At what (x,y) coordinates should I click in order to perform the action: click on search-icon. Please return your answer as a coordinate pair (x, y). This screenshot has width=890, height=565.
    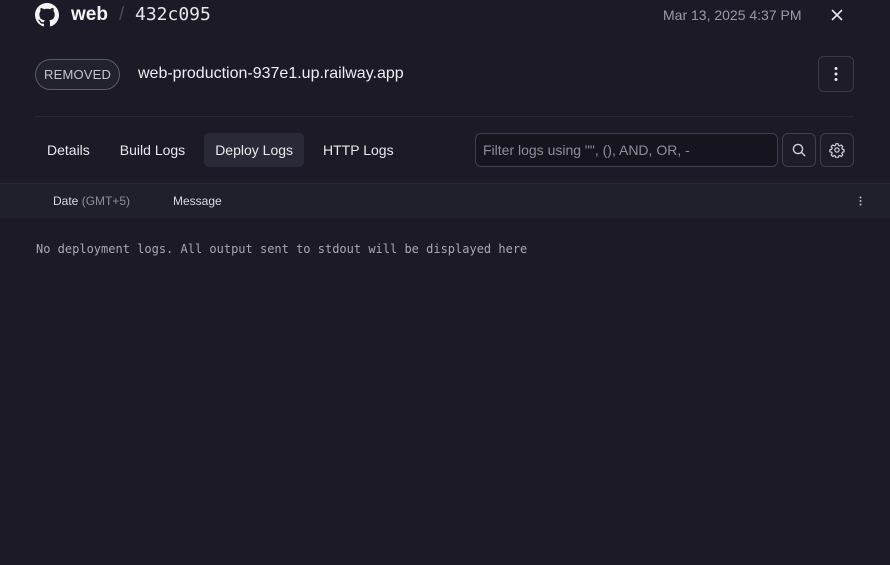
    Looking at the image, I should click on (799, 150).